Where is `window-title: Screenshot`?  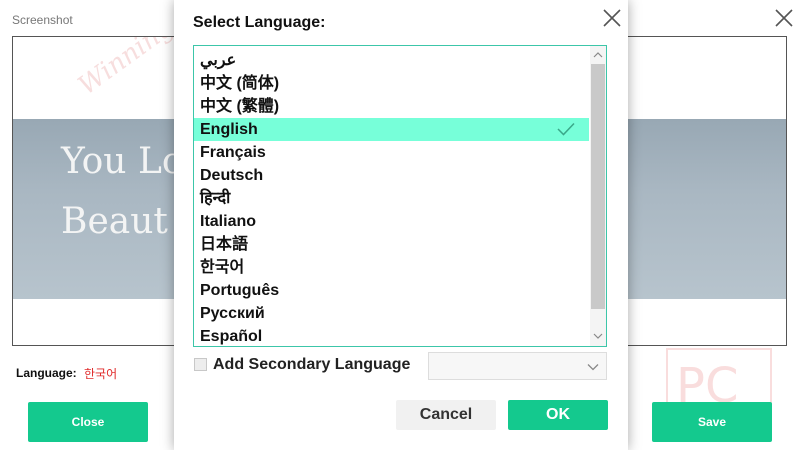 window-title: Screenshot is located at coordinates (42, 20).